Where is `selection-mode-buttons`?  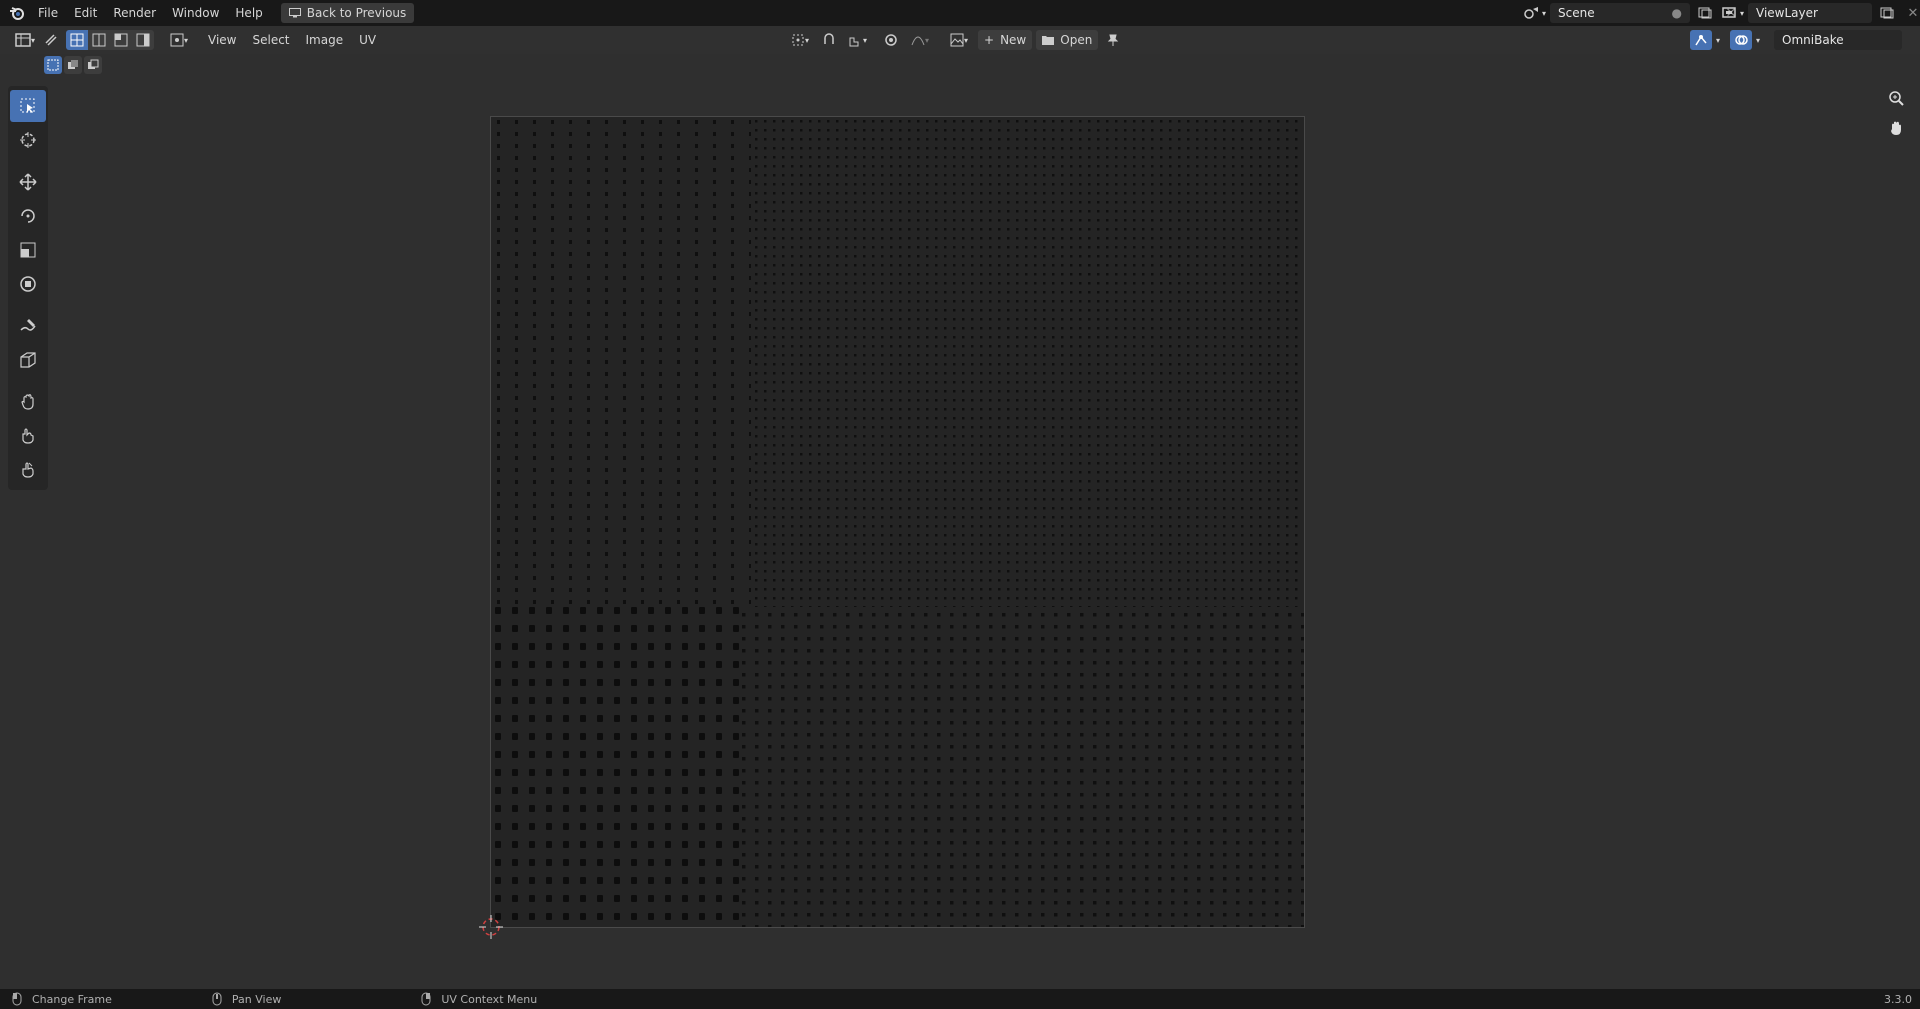 selection-mode-buttons is located at coordinates (73, 65).